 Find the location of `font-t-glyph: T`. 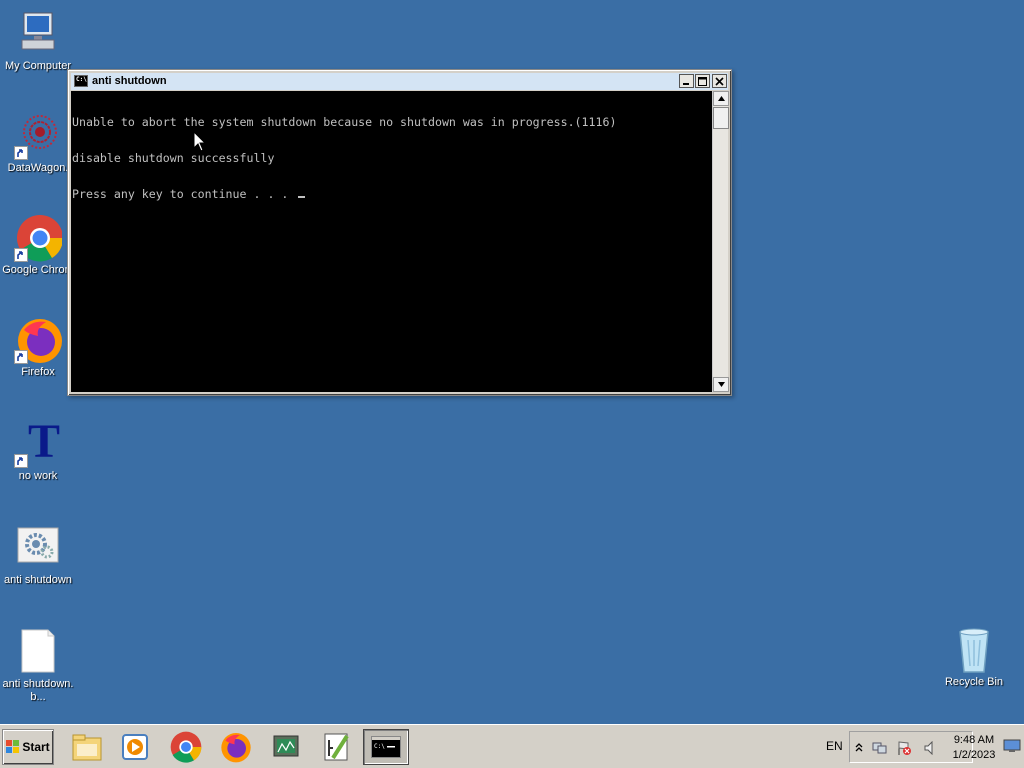

font-t-glyph: T is located at coordinates (44, 441).